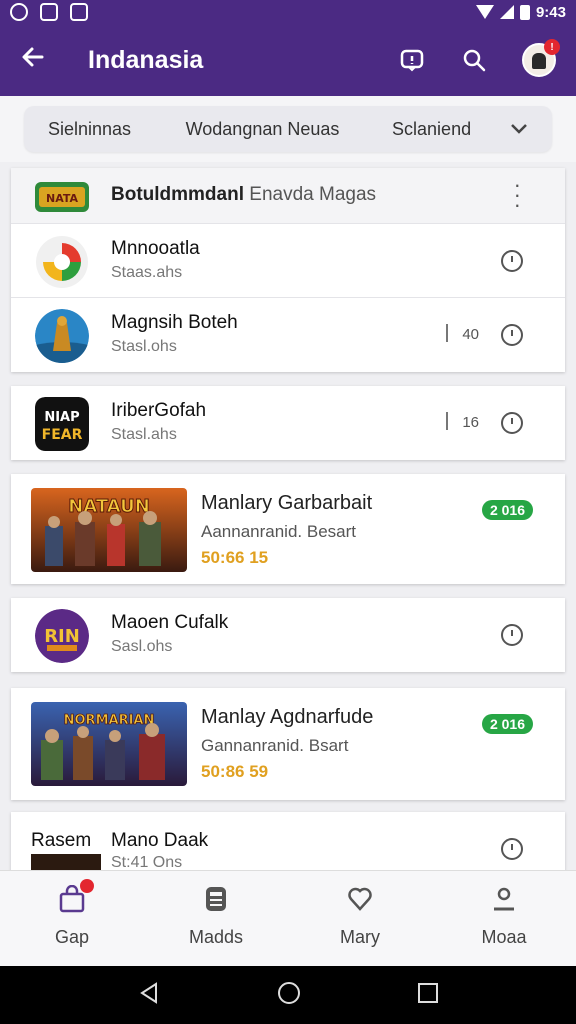 The height and width of the screenshot is (1024, 576). What do you see at coordinates (174, 322) in the screenshot?
I see `app-name: Magnsih Boteh` at bounding box center [174, 322].